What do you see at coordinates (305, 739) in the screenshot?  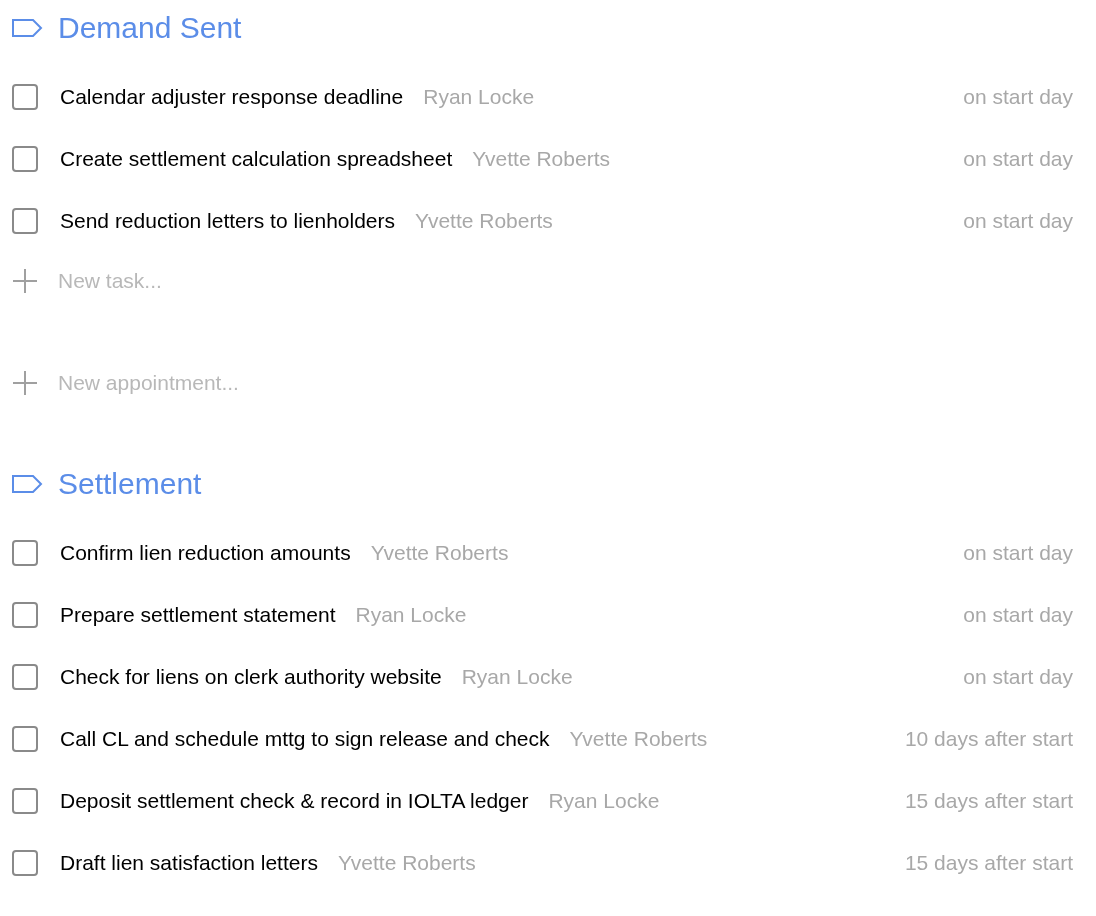 I see `task-title: Call CL and schedule mttg to sign release and check` at bounding box center [305, 739].